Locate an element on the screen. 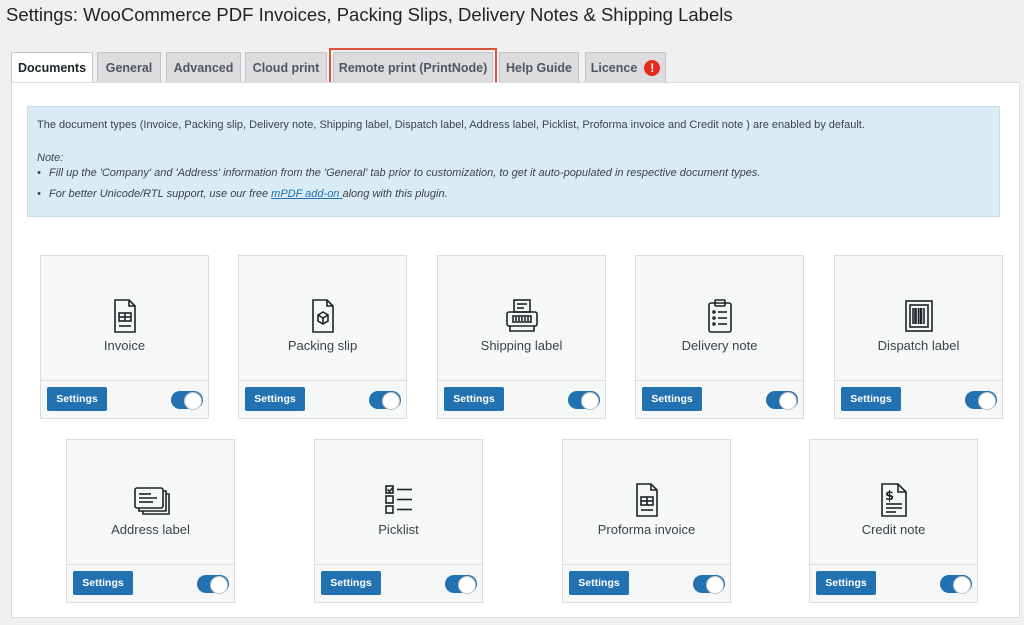  card-body: Proforma invoice is located at coordinates (646, 502).